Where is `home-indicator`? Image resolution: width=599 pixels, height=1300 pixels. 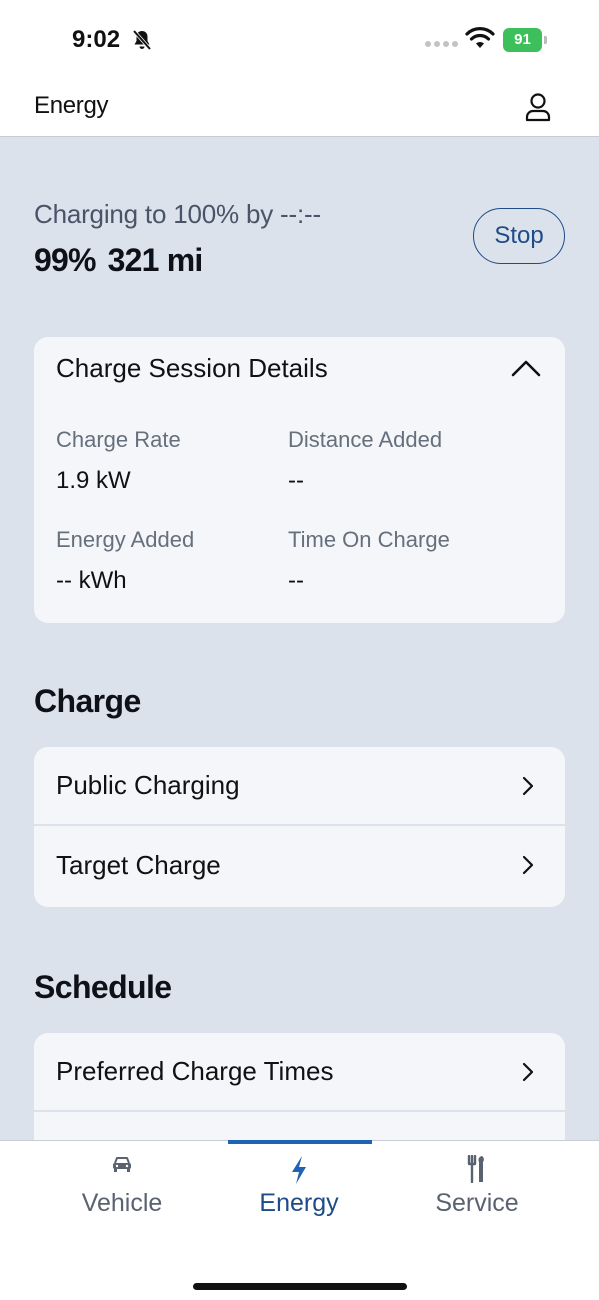
home-indicator is located at coordinates (300, 1286).